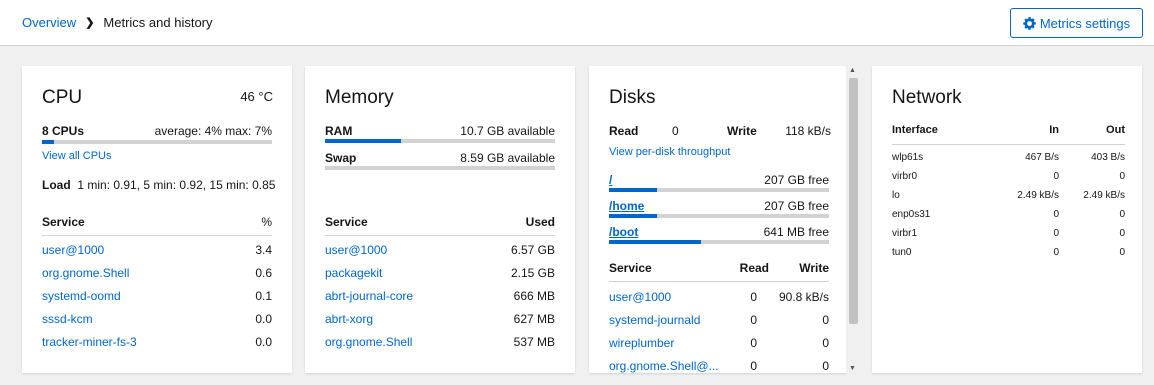 This screenshot has width=1154, height=385. I want to click on ram-row: RAM 10.7 GB available, so click(440, 131).